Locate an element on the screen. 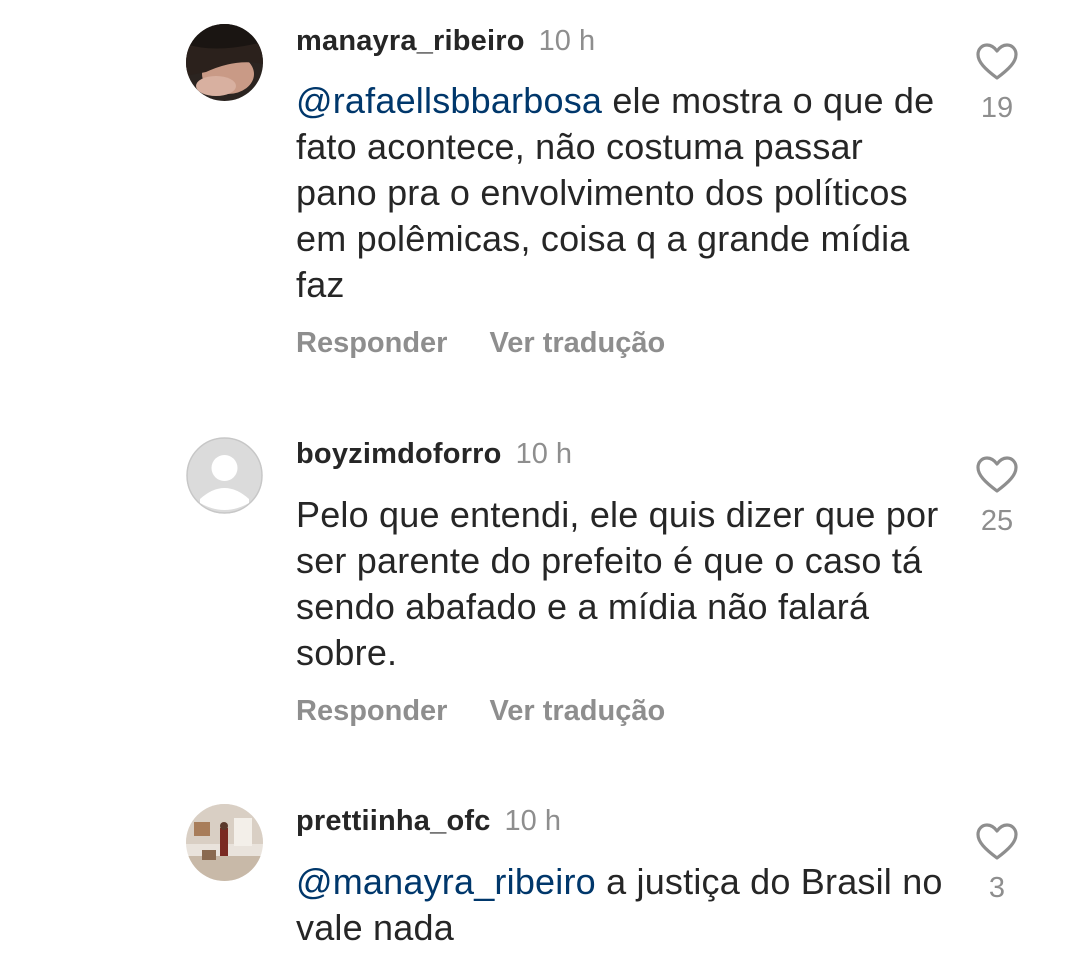  comment-header: manayra_ribeiro 10 h is located at coordinates (445, 43).